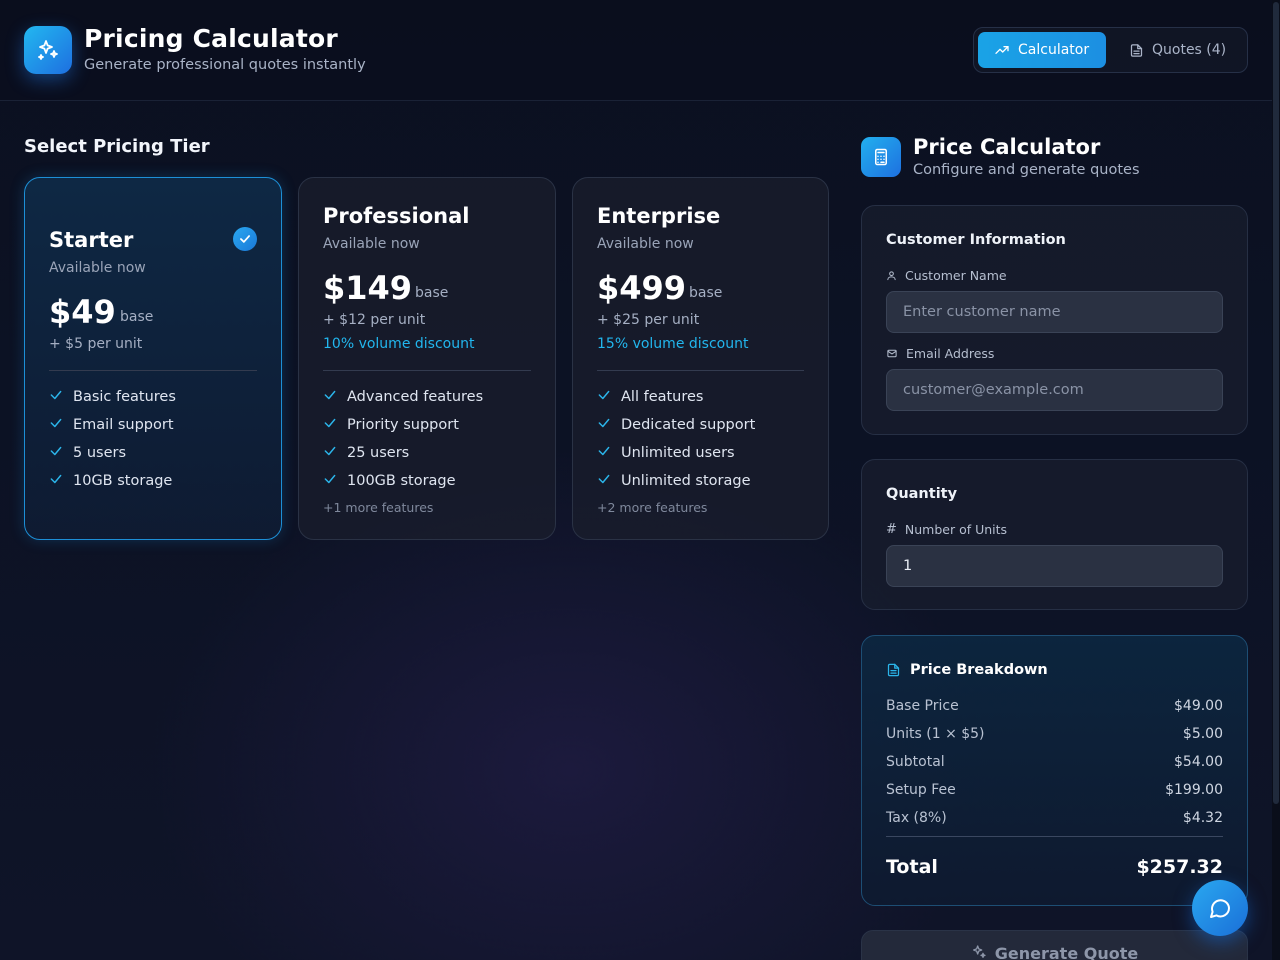 Image resolution: width=1280 pixels, height=960 pixels. I want to click on feature-label: Unlimited storage, so click(686, 481).